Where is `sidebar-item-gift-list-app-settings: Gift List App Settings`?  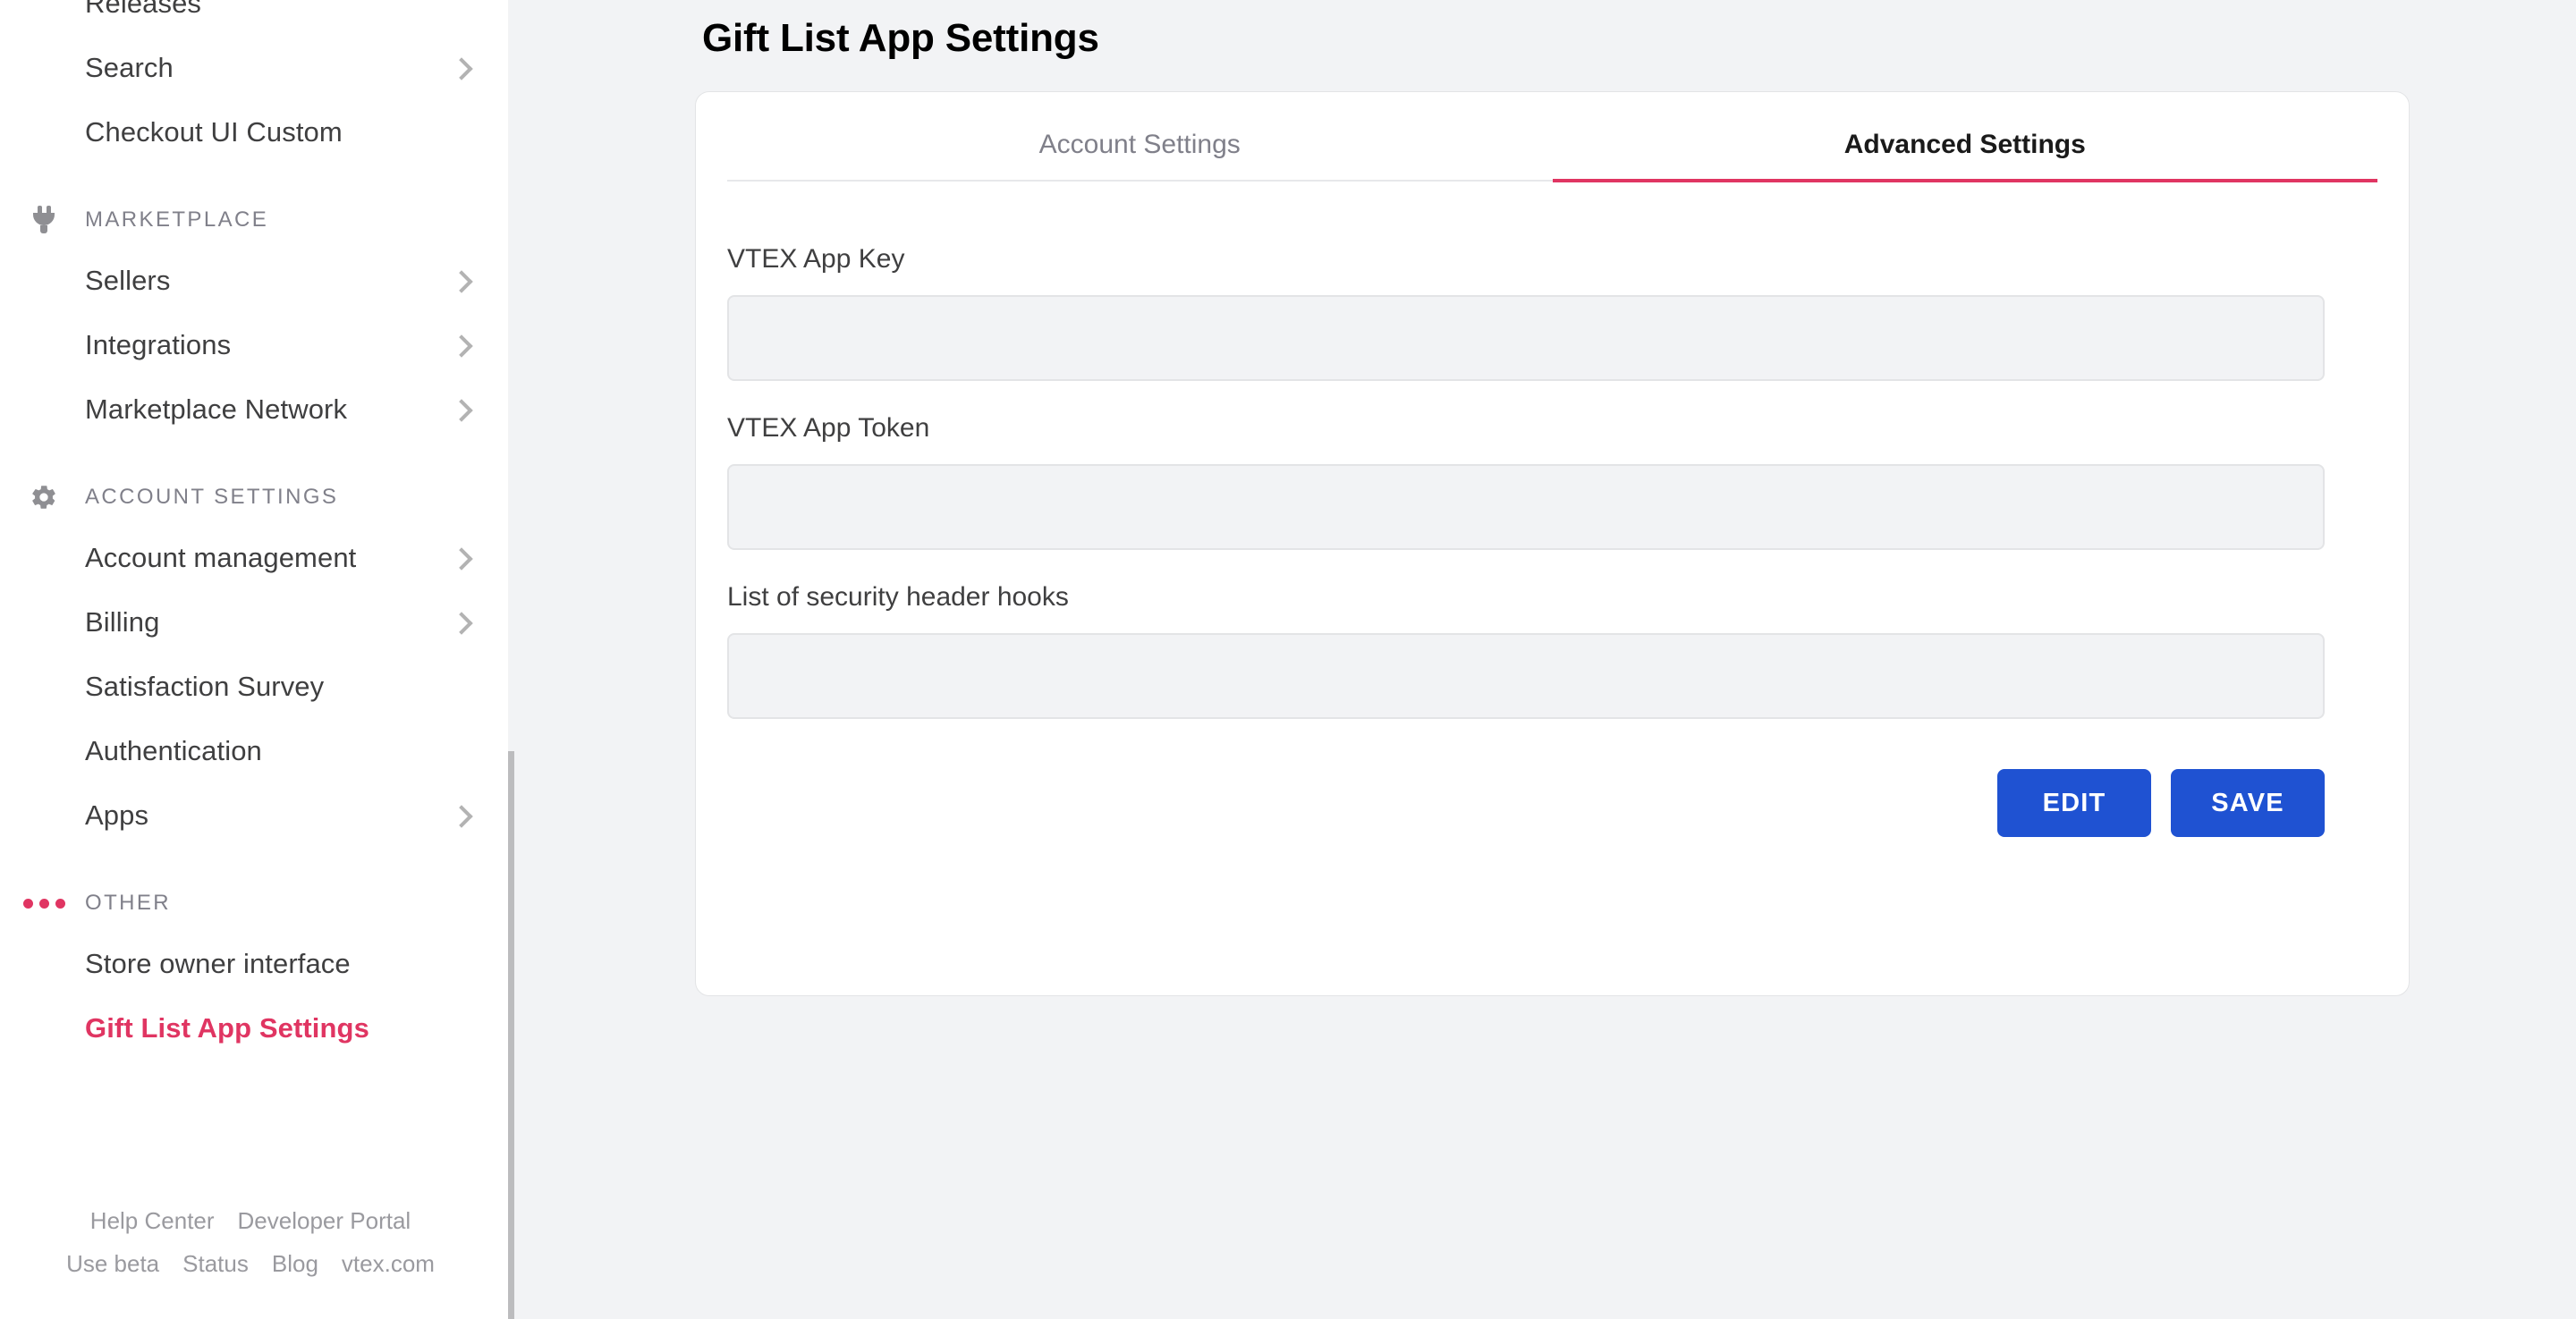
sidebar-item-gift-list-app-settings: Gift List App Settings is located at coordinates (257, 1028).